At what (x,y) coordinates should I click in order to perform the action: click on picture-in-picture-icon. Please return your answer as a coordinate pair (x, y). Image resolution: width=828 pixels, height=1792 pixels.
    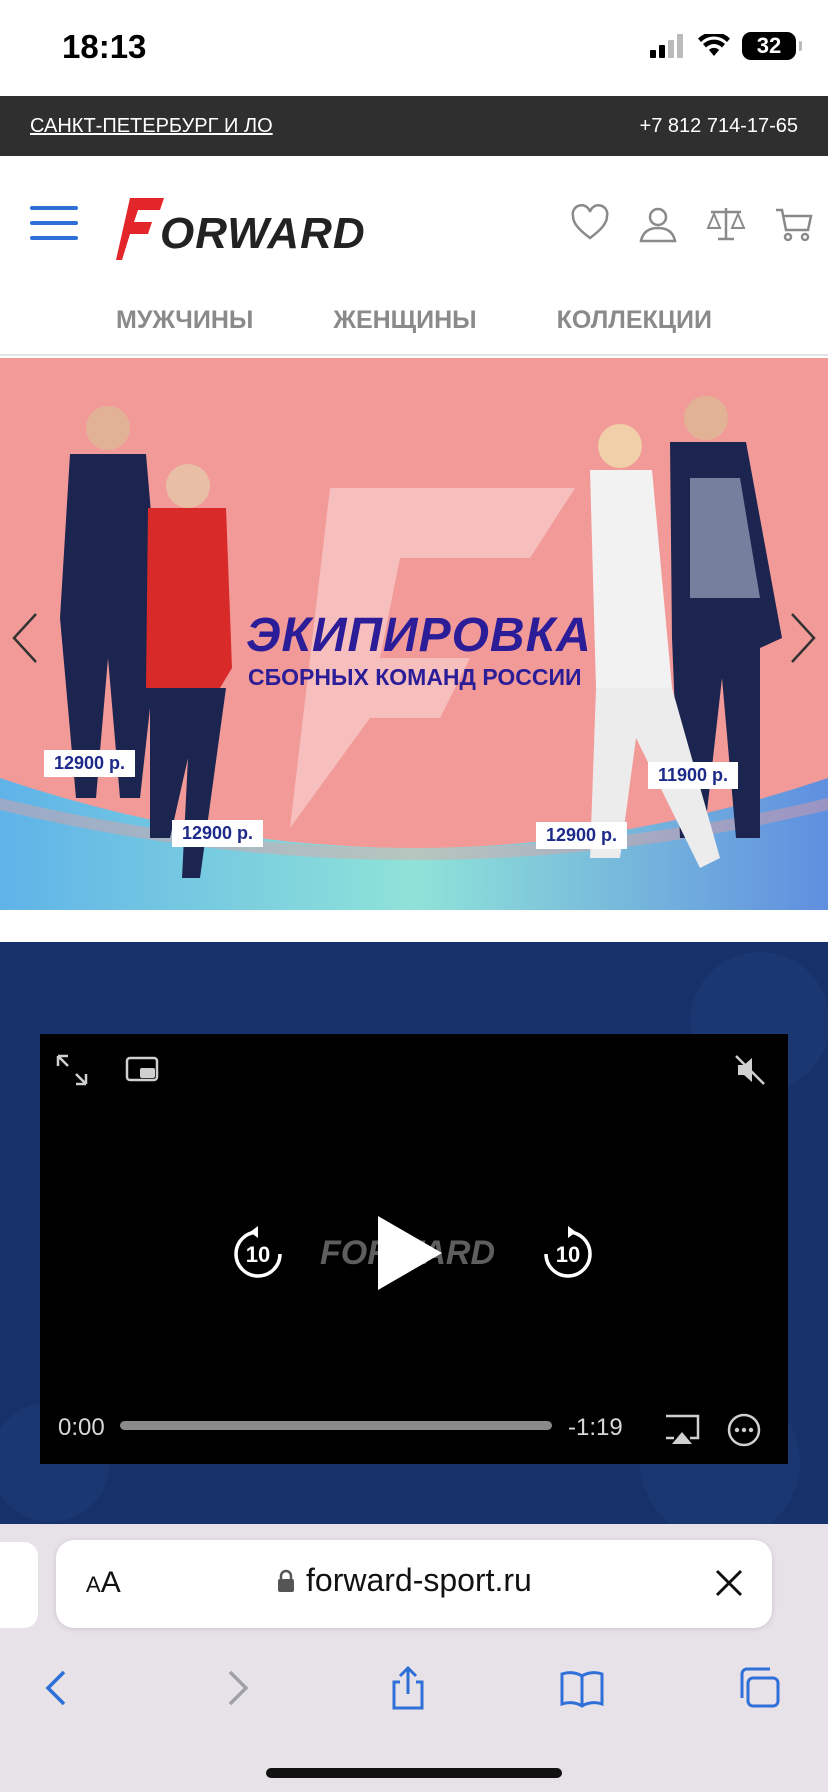
    Looking at the image, I should click on (142, 1070).